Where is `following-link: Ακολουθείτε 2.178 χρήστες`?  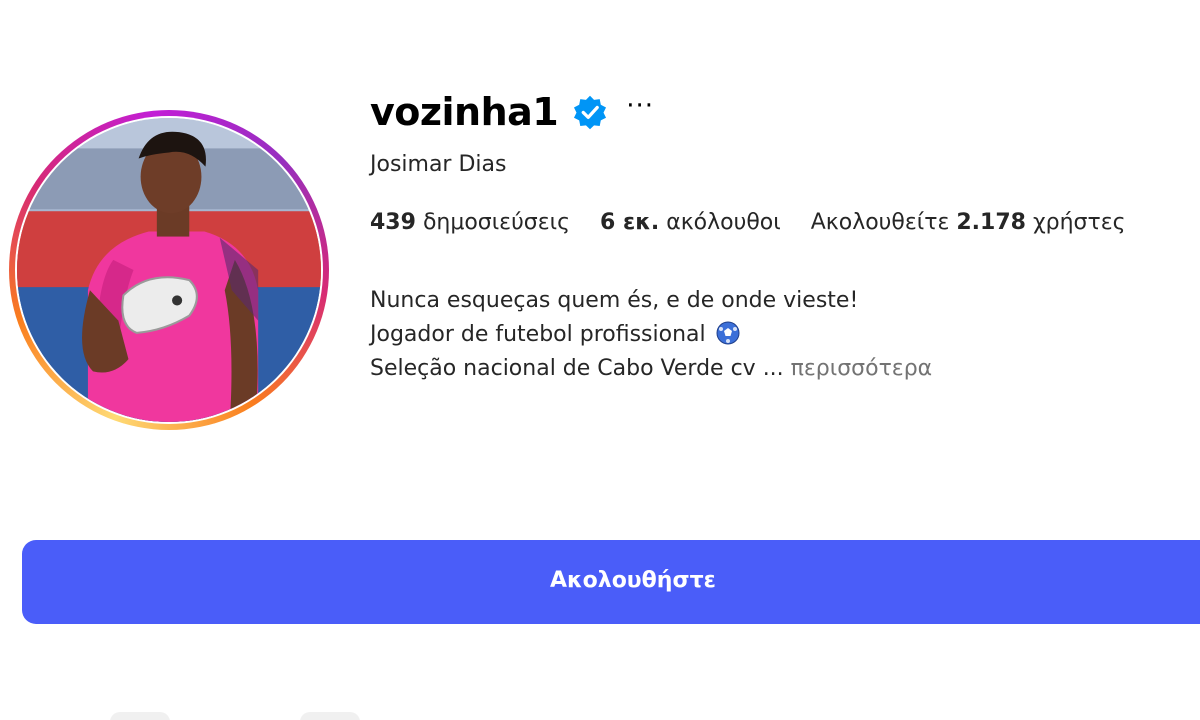 following-link: Ακολουθείτε 2.178 χρήστες is located at coordinates (968, 222).